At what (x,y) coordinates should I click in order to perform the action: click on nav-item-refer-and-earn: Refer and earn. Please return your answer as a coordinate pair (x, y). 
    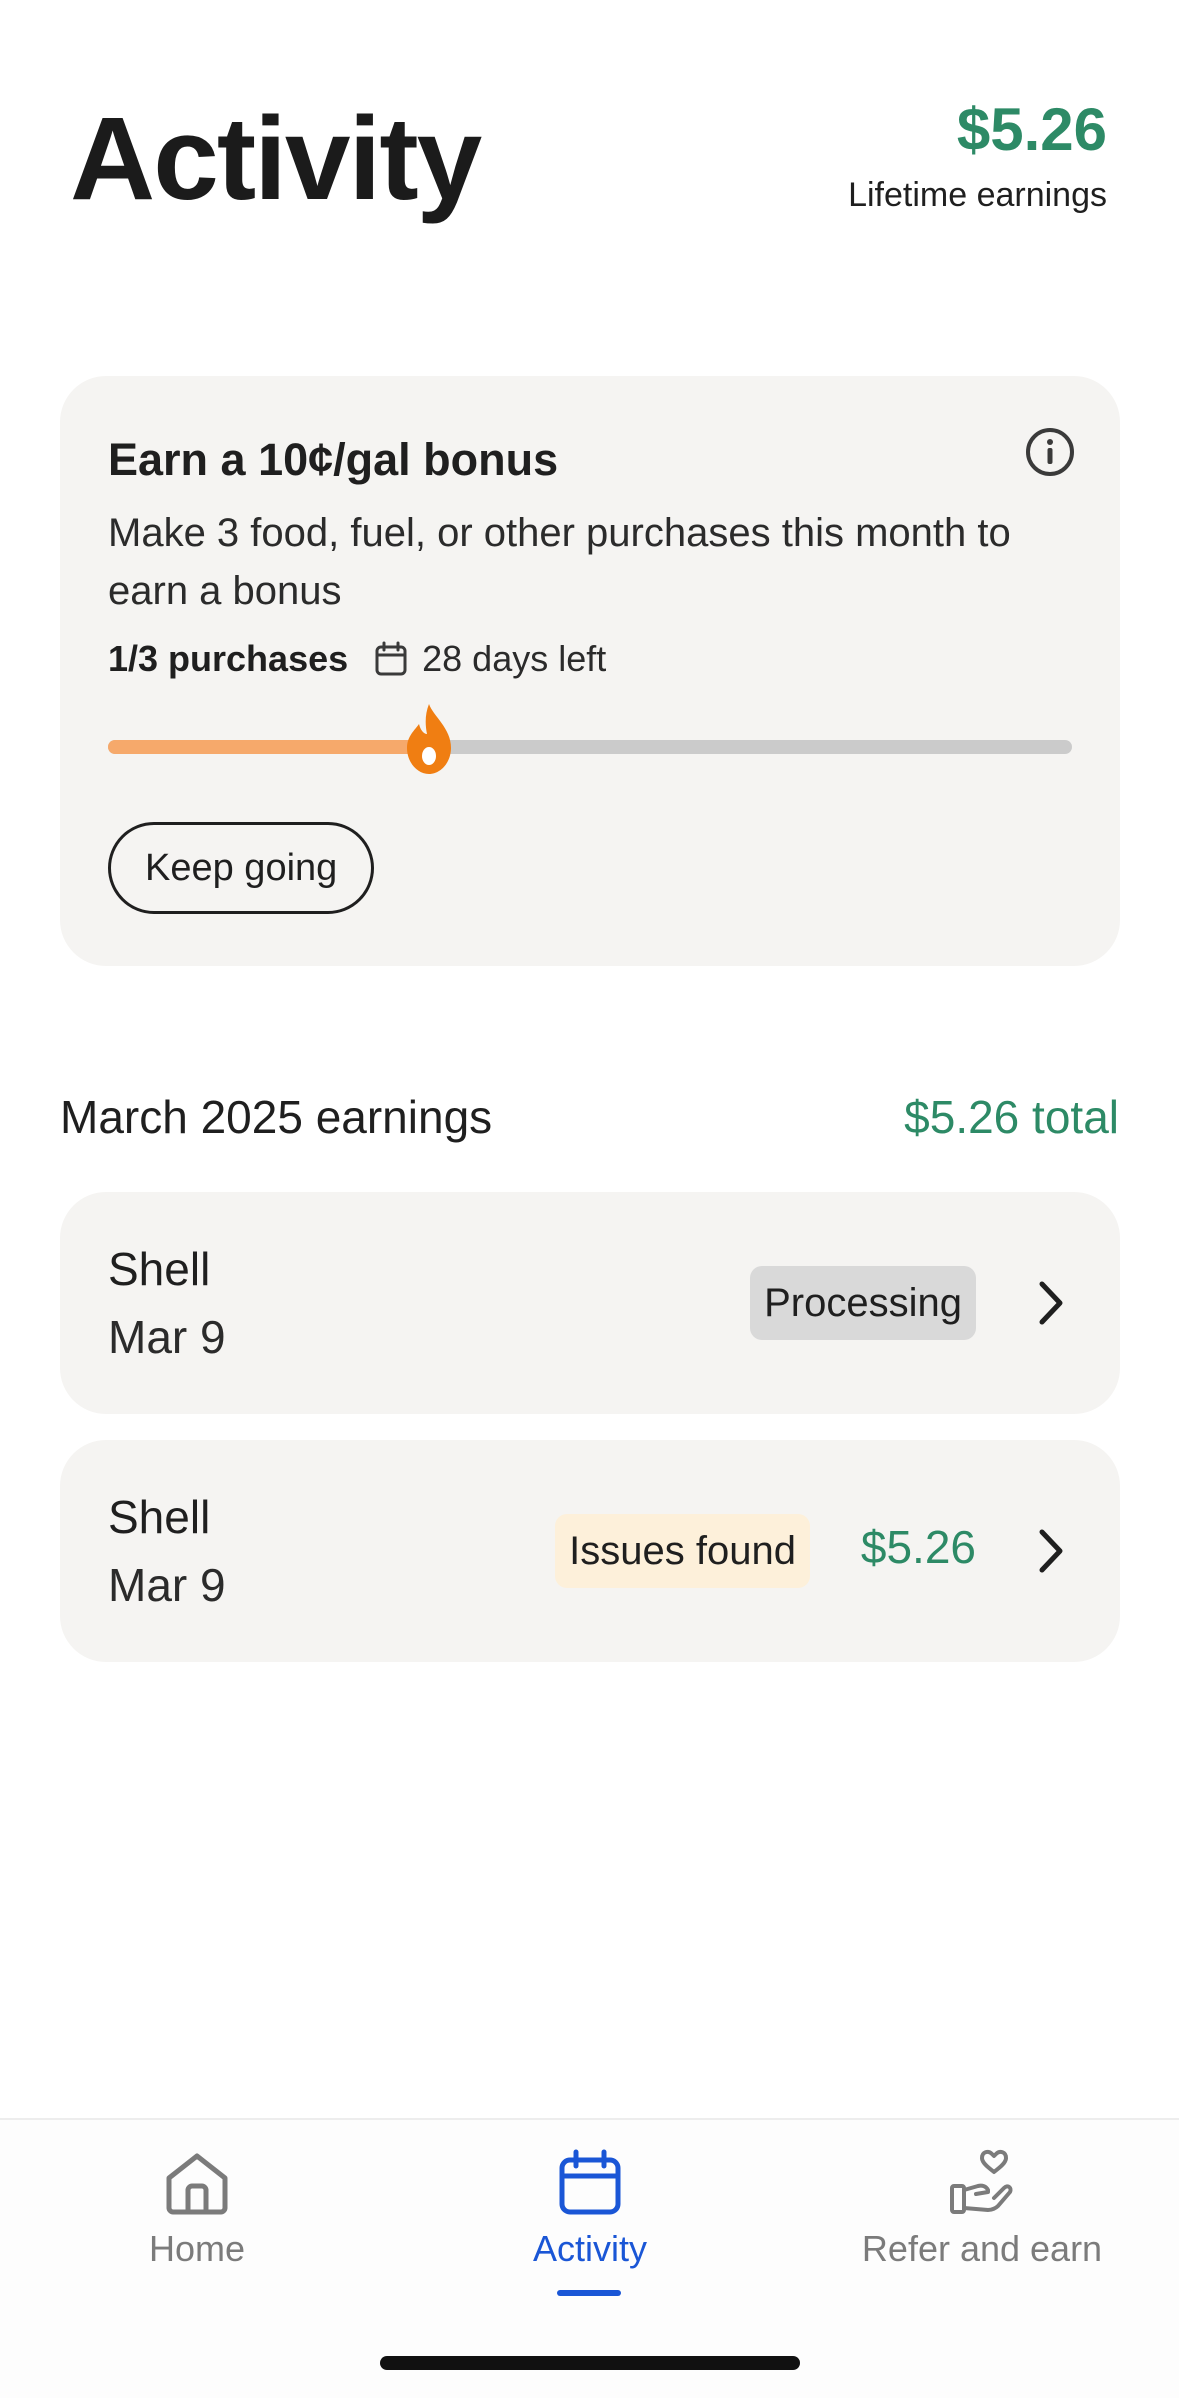
    Looking at the image, I should click on (982, 2209).